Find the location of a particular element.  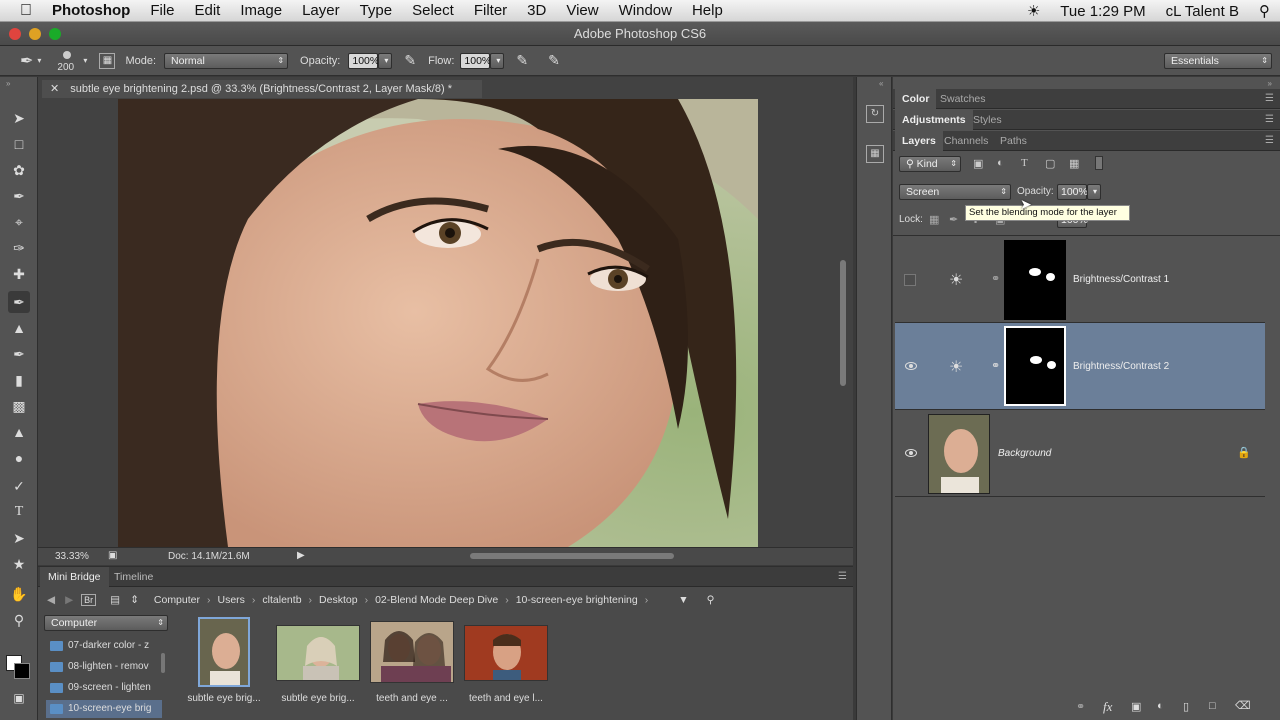

menu-view: View is located at coordinates (582, 10).